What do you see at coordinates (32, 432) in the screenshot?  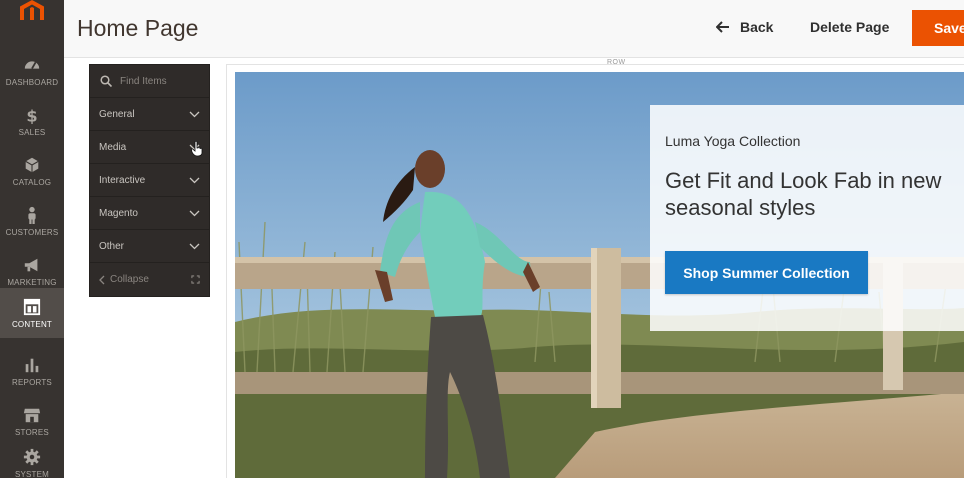 I see `nav-label: STORES` at bounding box center [32, 432].